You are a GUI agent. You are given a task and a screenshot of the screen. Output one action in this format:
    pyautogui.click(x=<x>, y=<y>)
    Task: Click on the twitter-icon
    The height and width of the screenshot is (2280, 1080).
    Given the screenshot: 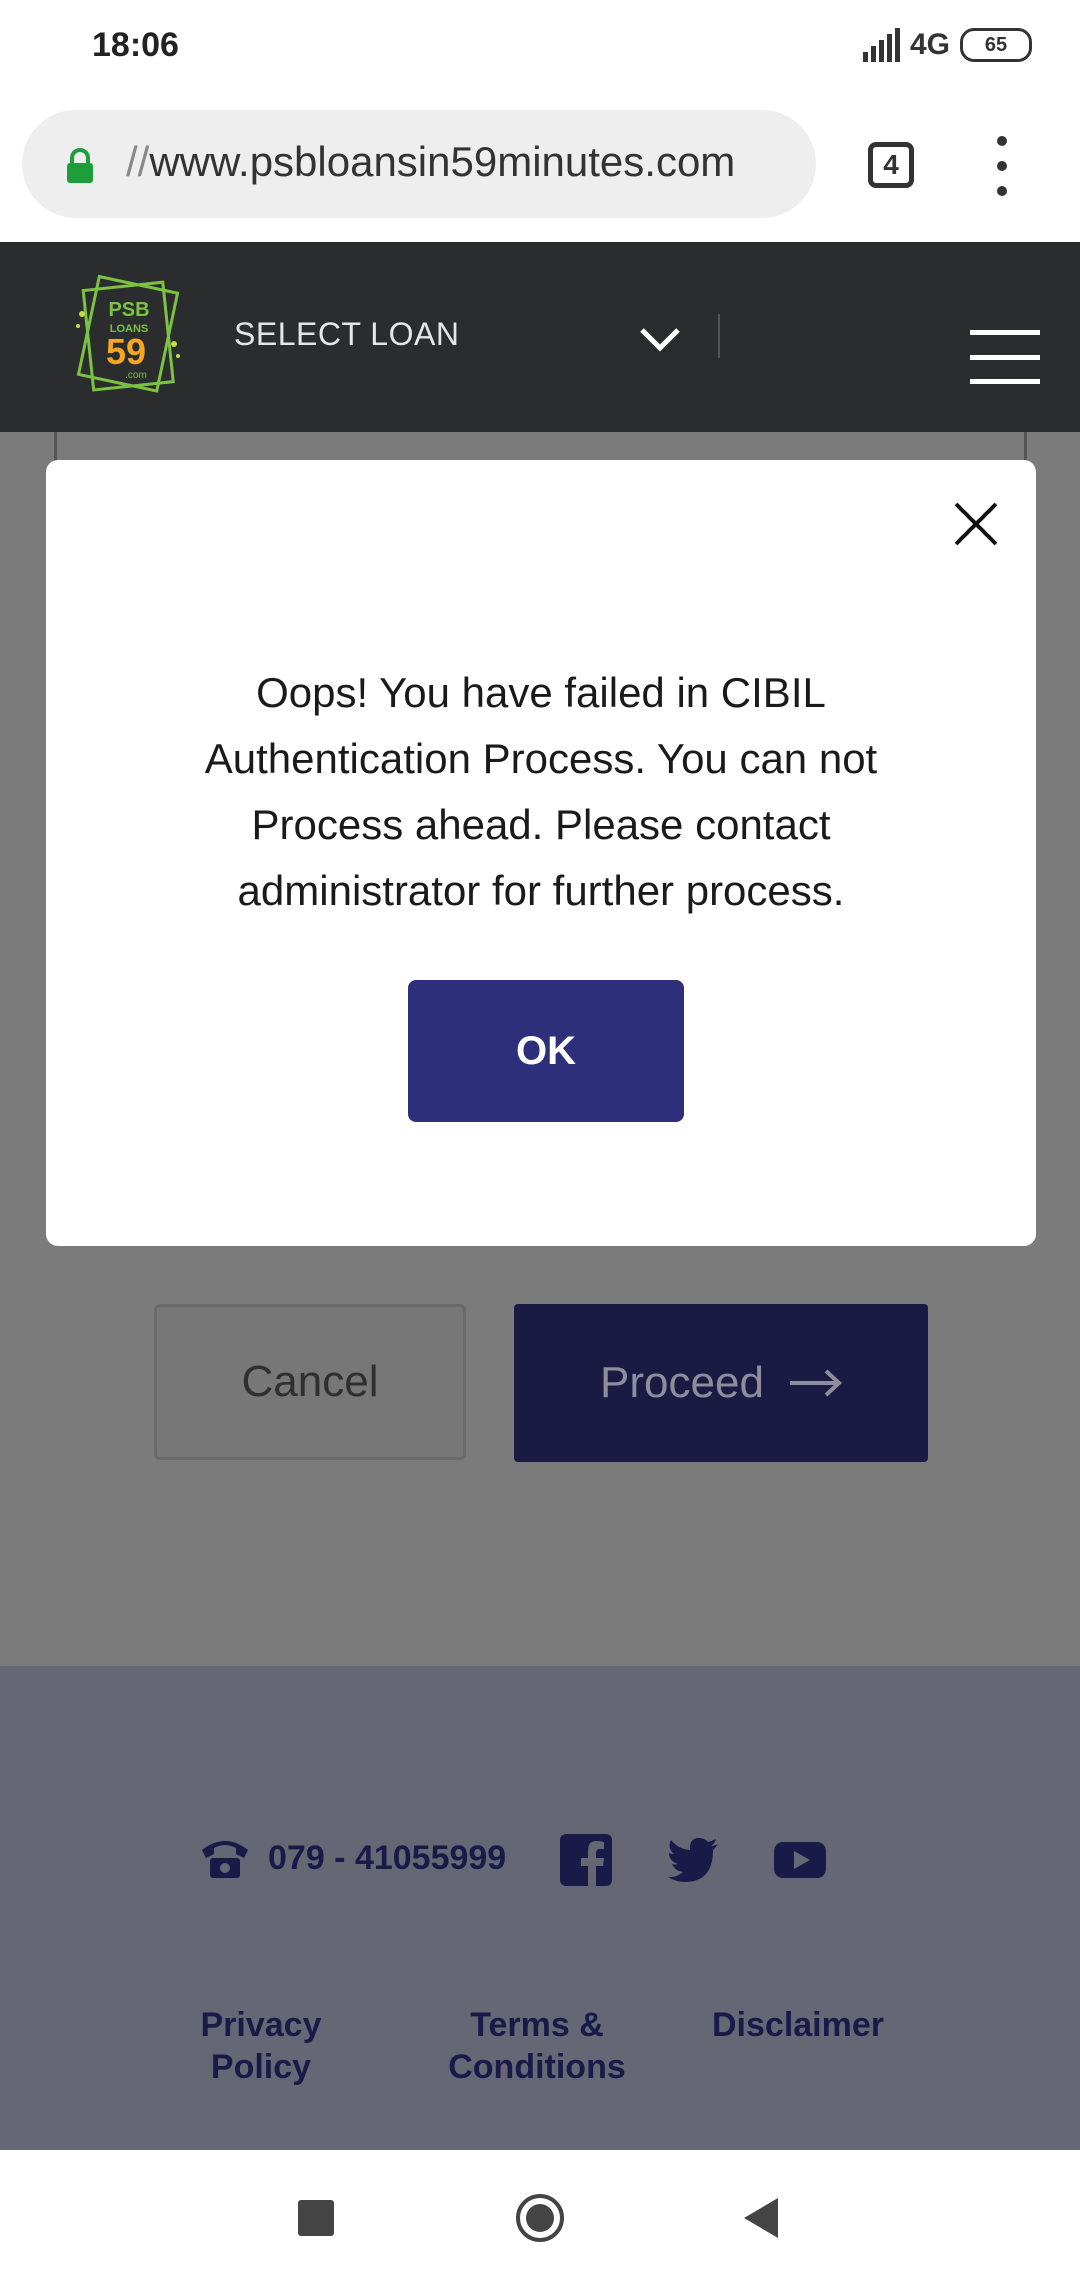 What is the action you would take?
    pyautogui.click(x=694, y=1860)
    